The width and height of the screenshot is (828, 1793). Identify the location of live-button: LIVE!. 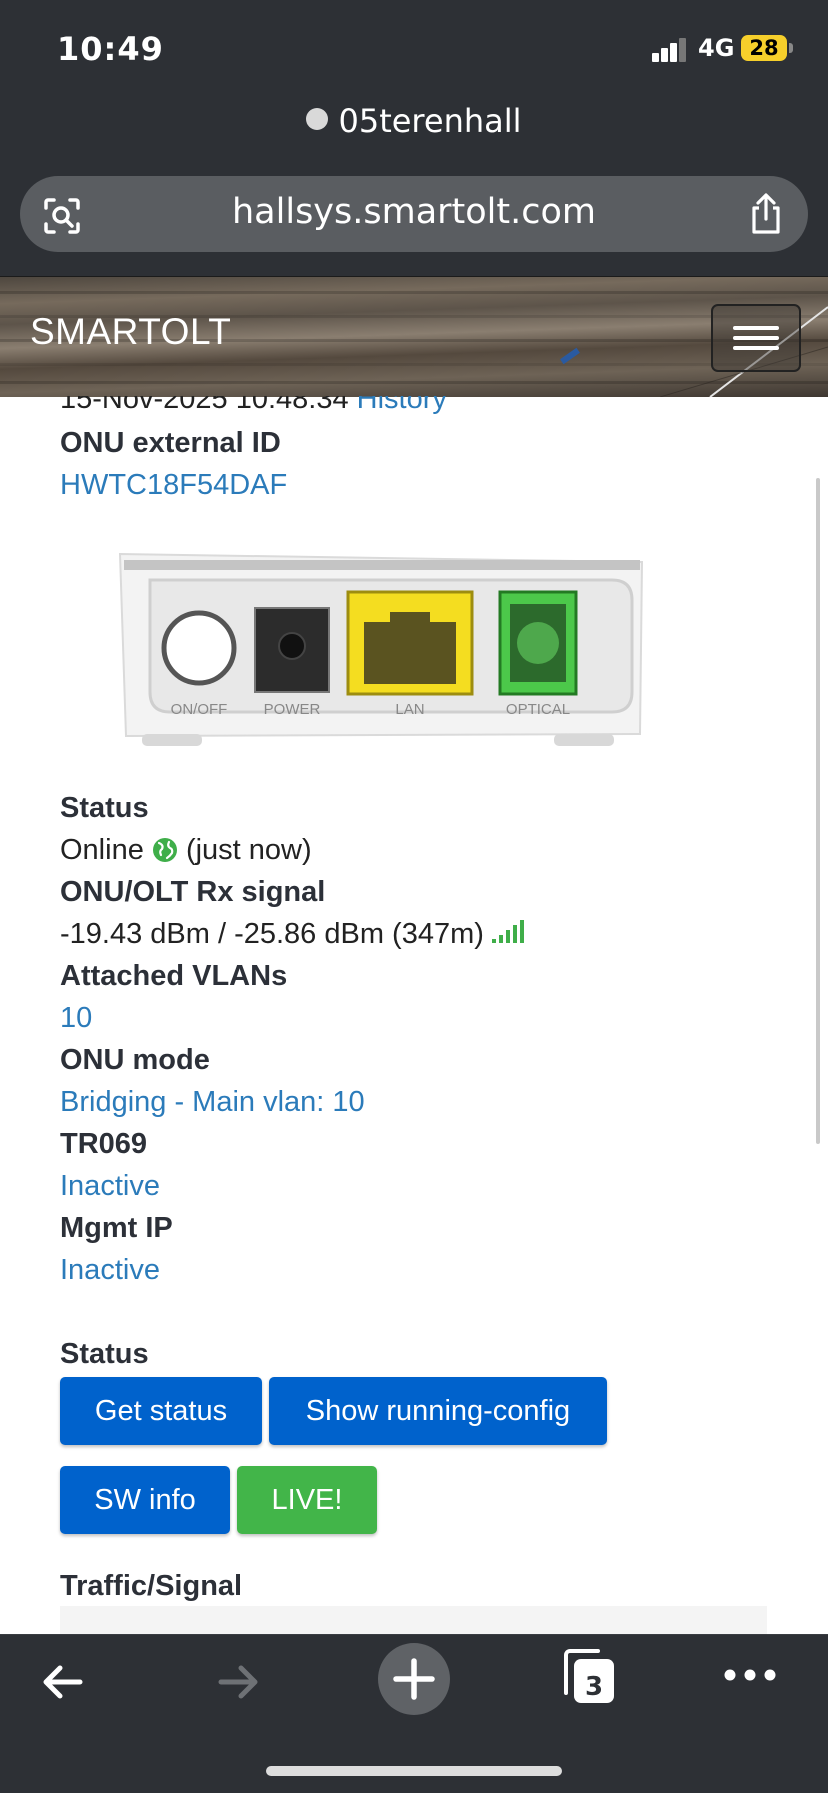
(307, 1500).